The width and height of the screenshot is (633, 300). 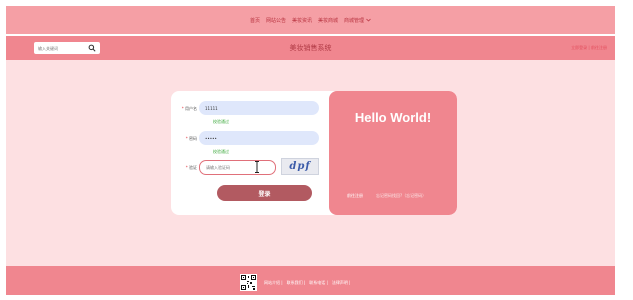 I want to click on password-field: •••••, so click(x=259, y=138).